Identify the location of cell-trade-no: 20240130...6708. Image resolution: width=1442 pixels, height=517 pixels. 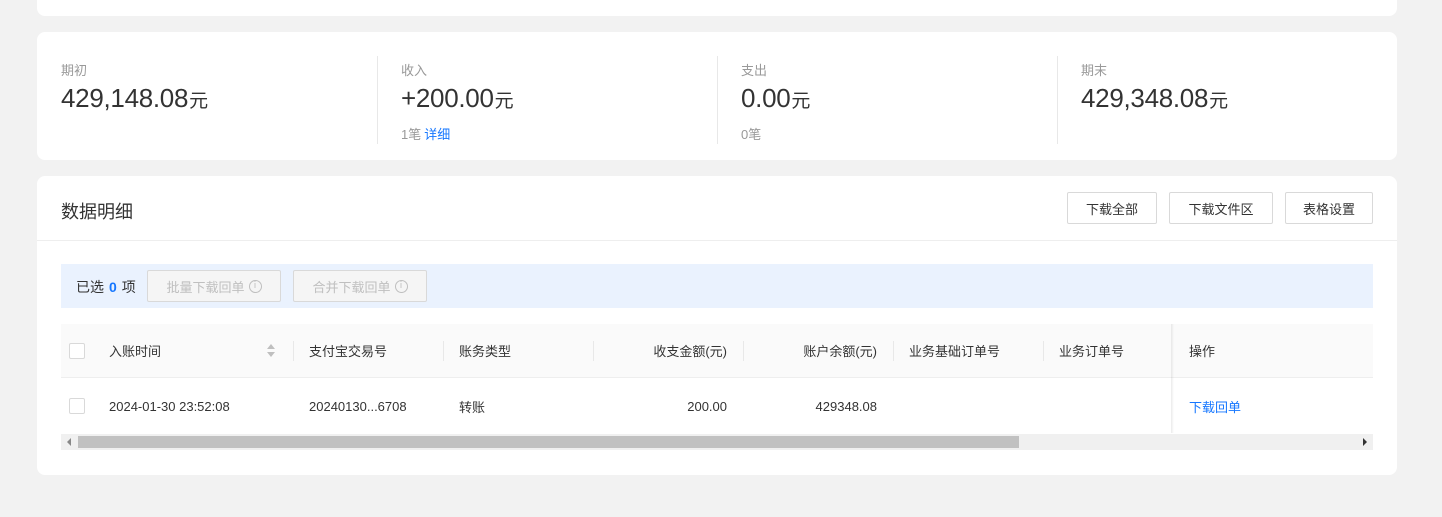
(358, 406).